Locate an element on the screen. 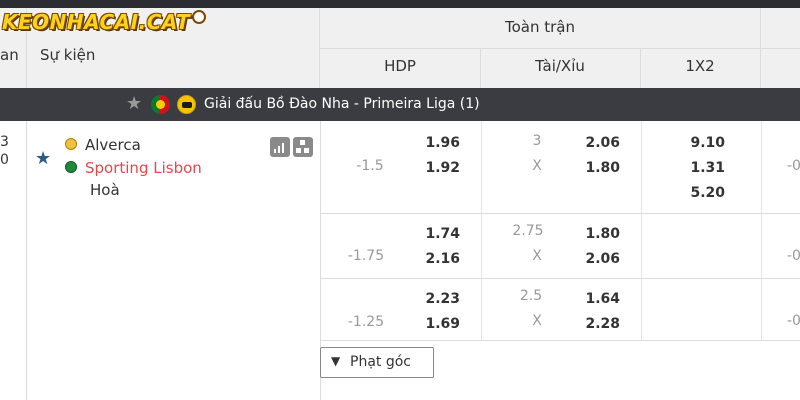 Image resolution: width=800 pixels, height=400 pixels. brand-logo: KEONHACAI.CAT is located at coordinates (96, 22).